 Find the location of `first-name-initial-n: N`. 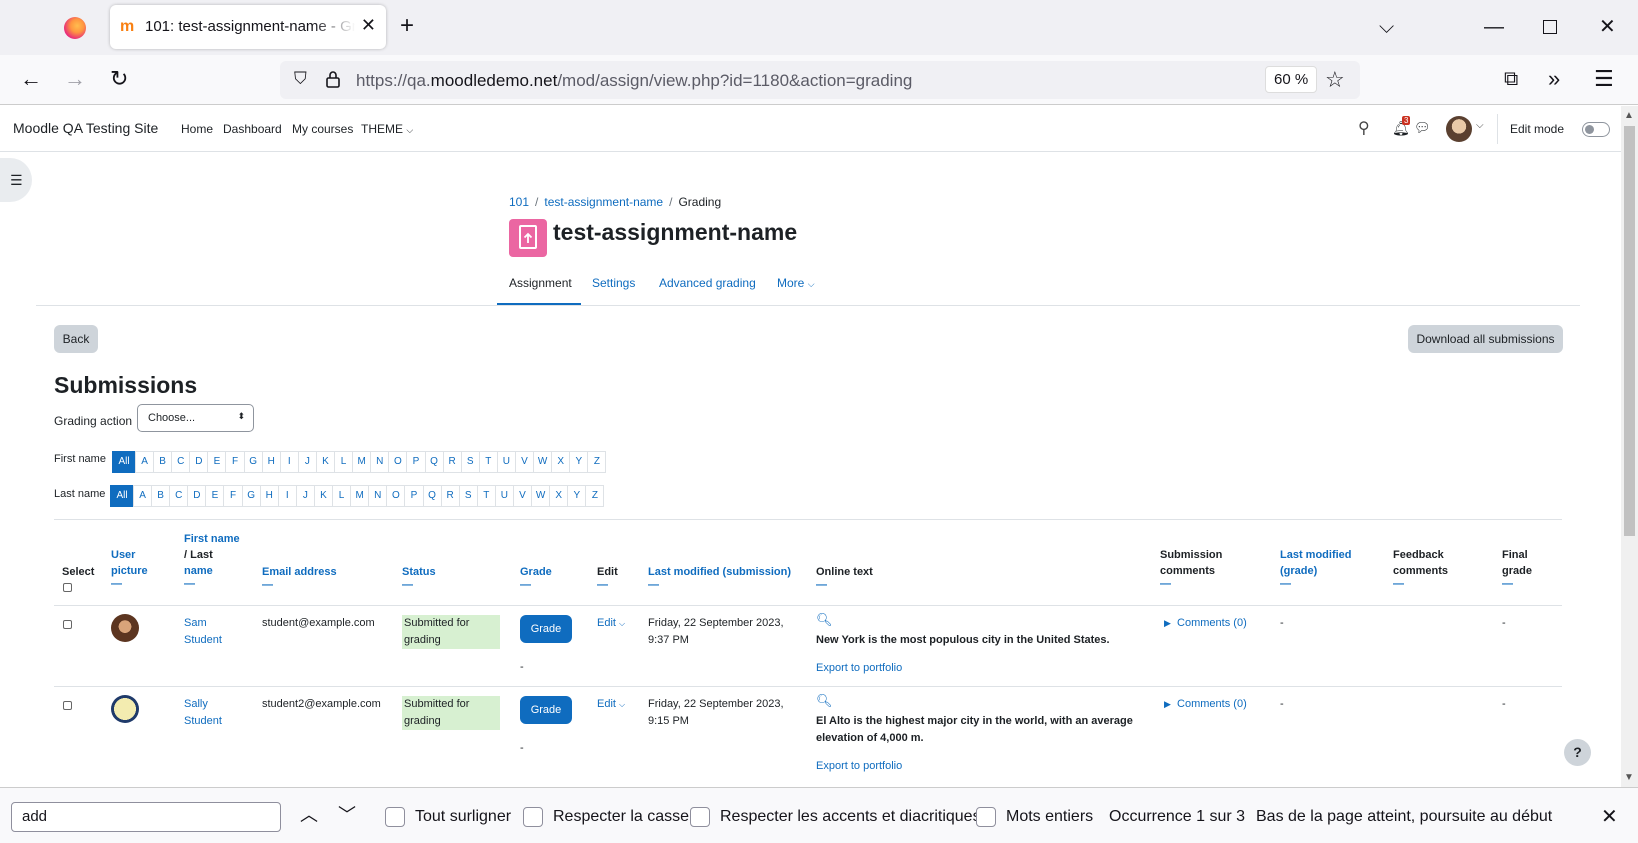

first-name-initial-n: N is located at coordinates (380, 462).